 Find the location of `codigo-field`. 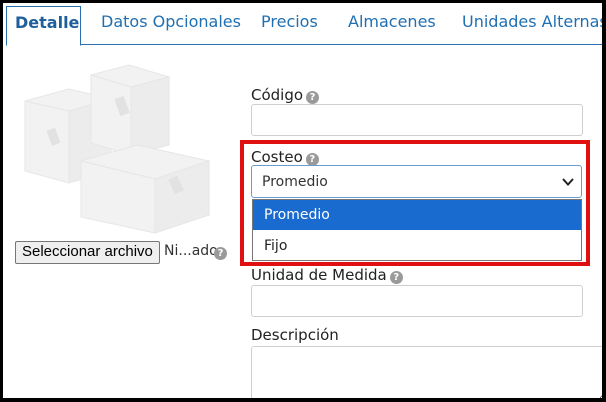

codigo-field is located at coordinates (417, 120).